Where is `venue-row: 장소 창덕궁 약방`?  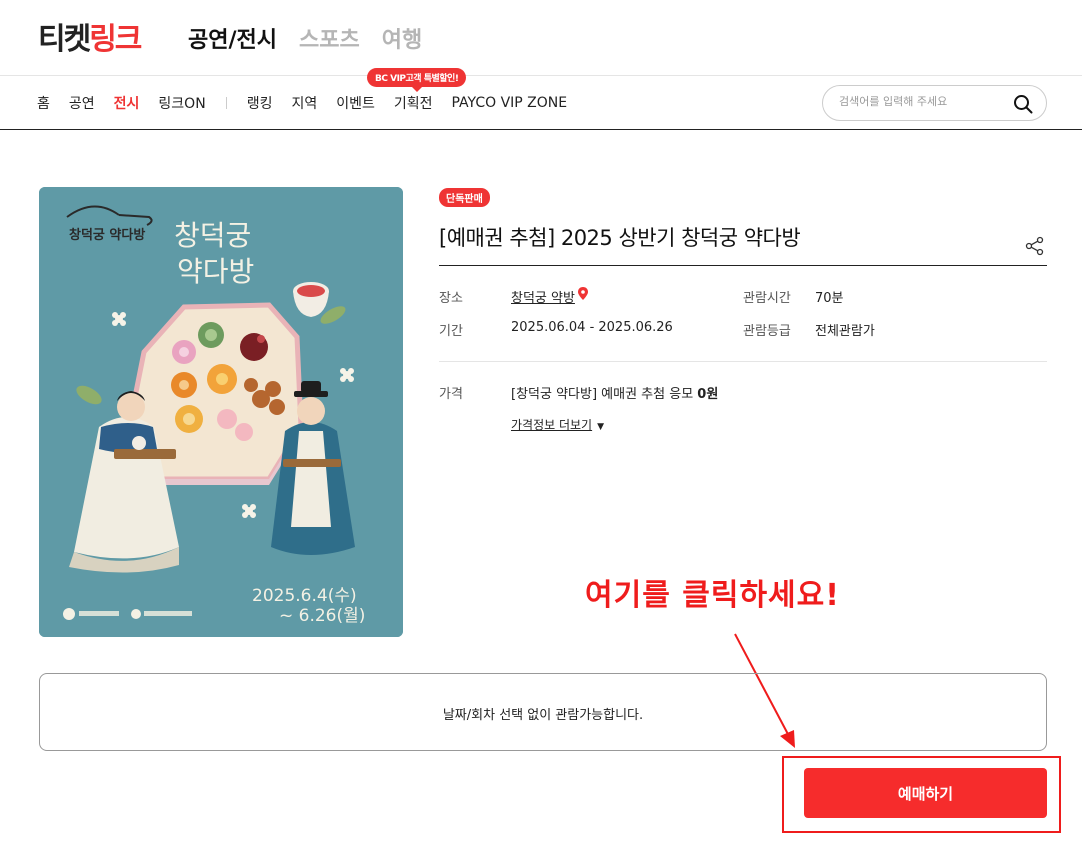 venue-row: 장소 창덕궁 약방 is located at coordinates (513, 296).